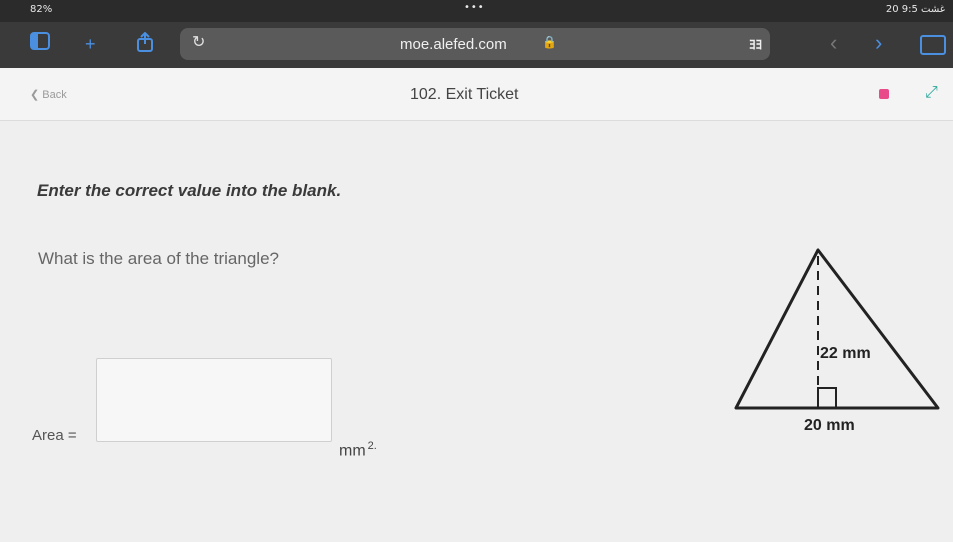 The image size is (953, 542). I want to click on area-answer-input, so click(214, 400).